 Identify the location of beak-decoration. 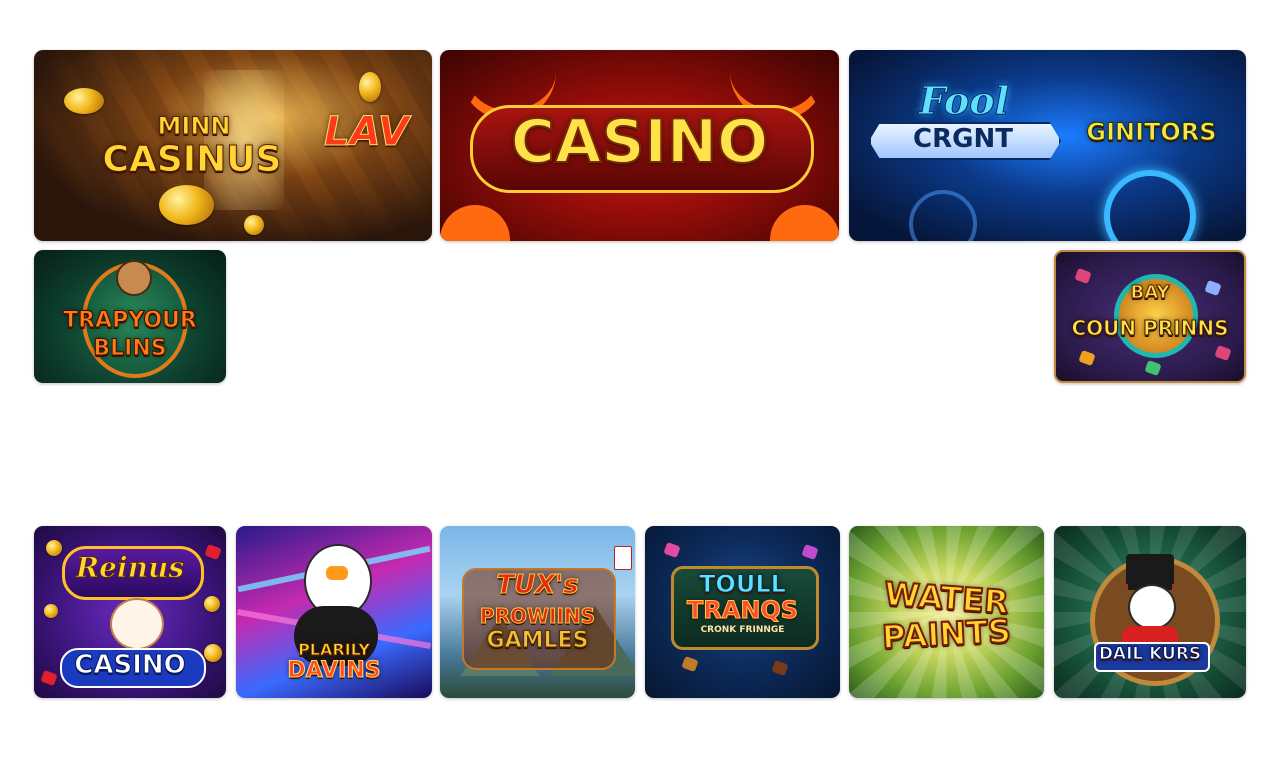
(337, 573).